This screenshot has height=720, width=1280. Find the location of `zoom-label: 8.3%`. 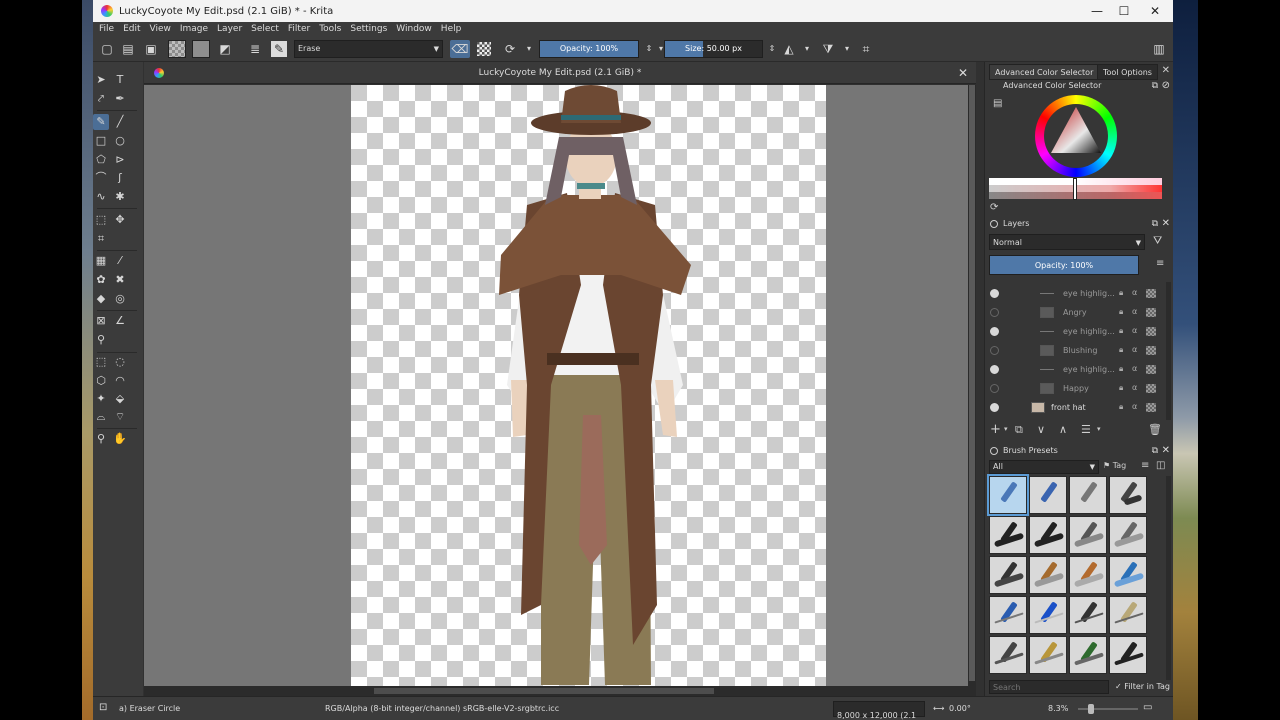

zoom-label: 8.3% is located at coordinates (1058, 708).